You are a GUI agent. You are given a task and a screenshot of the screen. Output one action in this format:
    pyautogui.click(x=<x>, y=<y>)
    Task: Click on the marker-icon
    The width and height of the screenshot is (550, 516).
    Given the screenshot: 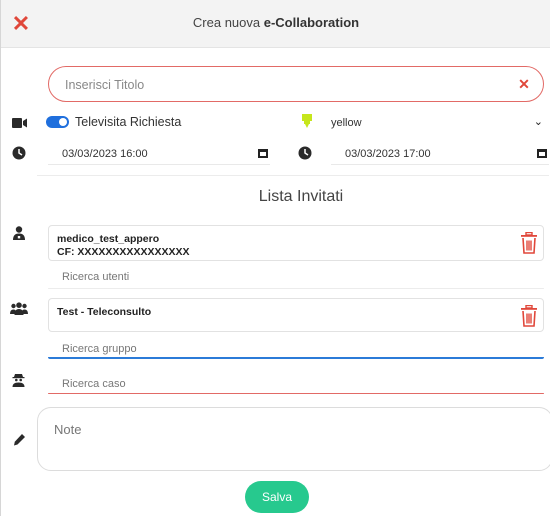 What is the action you would take?
    pyautogui.click(x=307, y=121)
    